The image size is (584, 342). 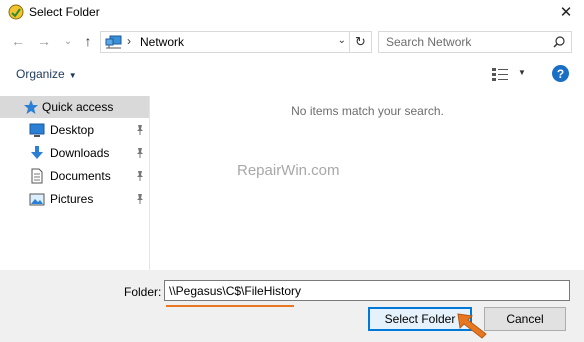 I want to click on cancel-button: Cancel, so click(x=525, y=319).